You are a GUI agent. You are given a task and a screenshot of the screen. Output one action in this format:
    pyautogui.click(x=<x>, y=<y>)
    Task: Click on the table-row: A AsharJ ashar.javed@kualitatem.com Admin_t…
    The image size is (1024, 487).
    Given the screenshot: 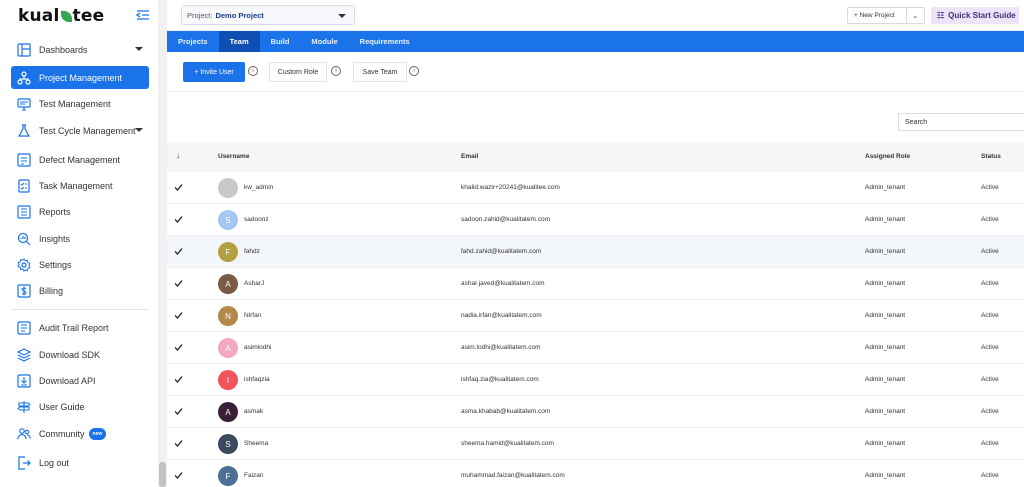 What is the action you would take?
    pyautogui.click(x=595, y=284)
    